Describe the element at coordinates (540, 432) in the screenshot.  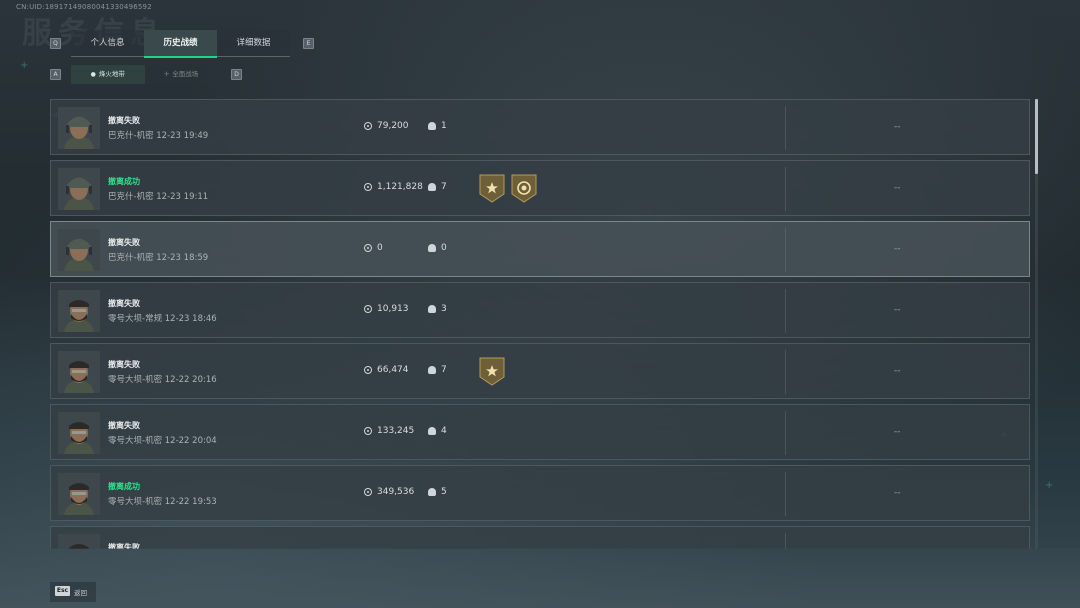
I see `match-record-row: 撤离失败 零号大坝-机密 12-22 20:04 133,245 4 --` at that location.